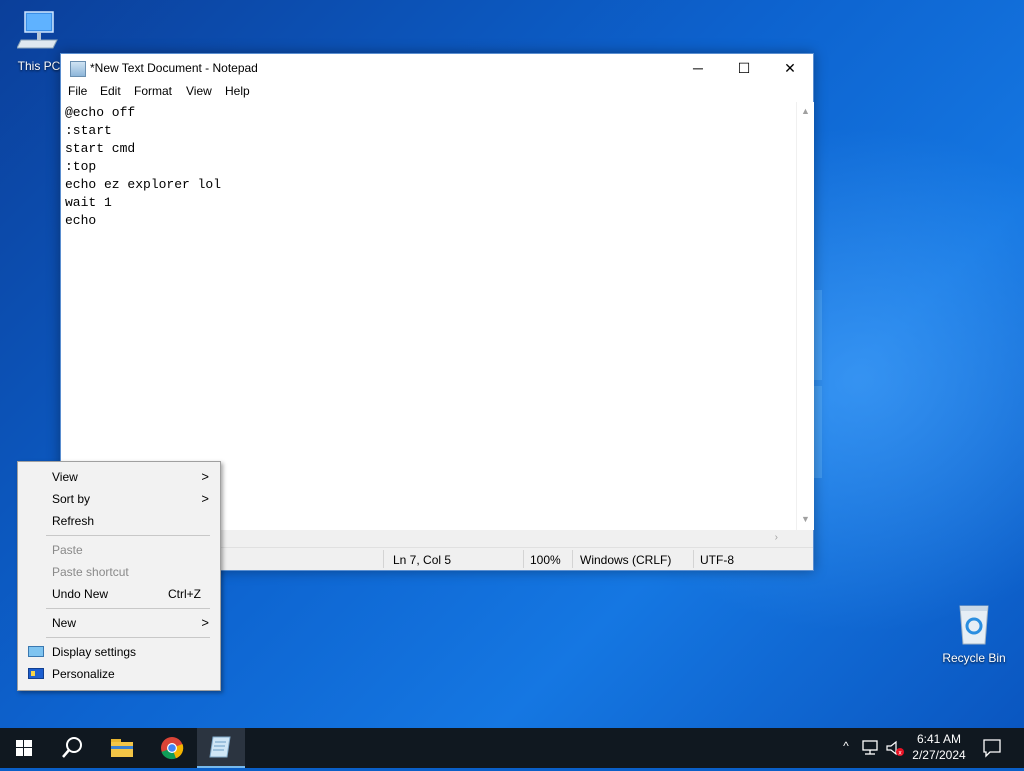 The image size is (1024, 771). I want to click on windows-logo-icon, so click(24, 748).